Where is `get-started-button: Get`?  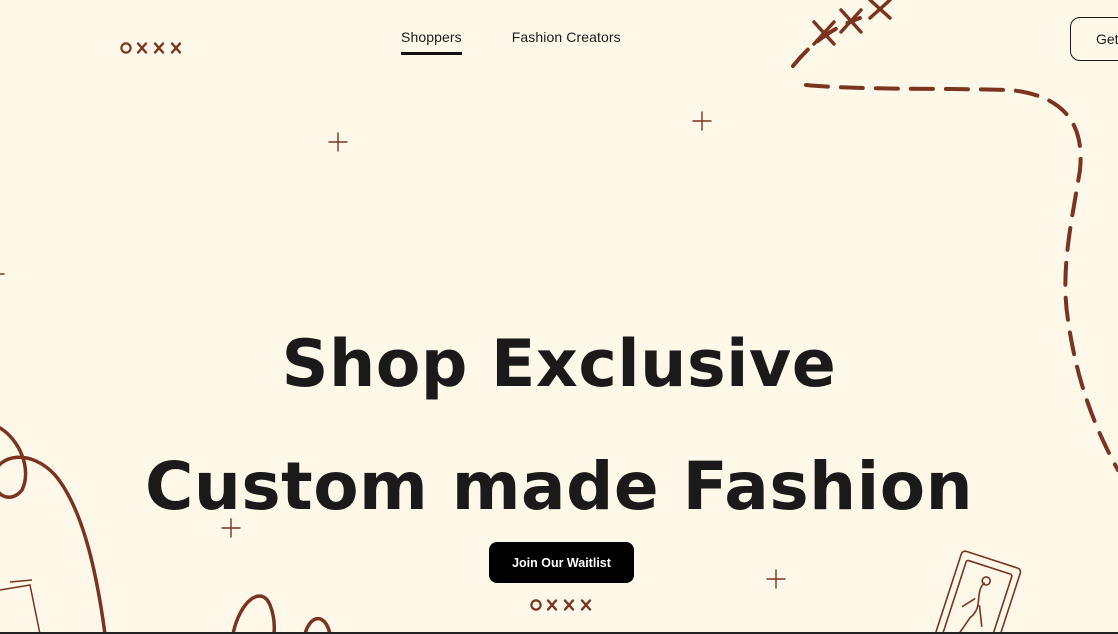 get-started-button: Get is located at coordinates (1094, 39).